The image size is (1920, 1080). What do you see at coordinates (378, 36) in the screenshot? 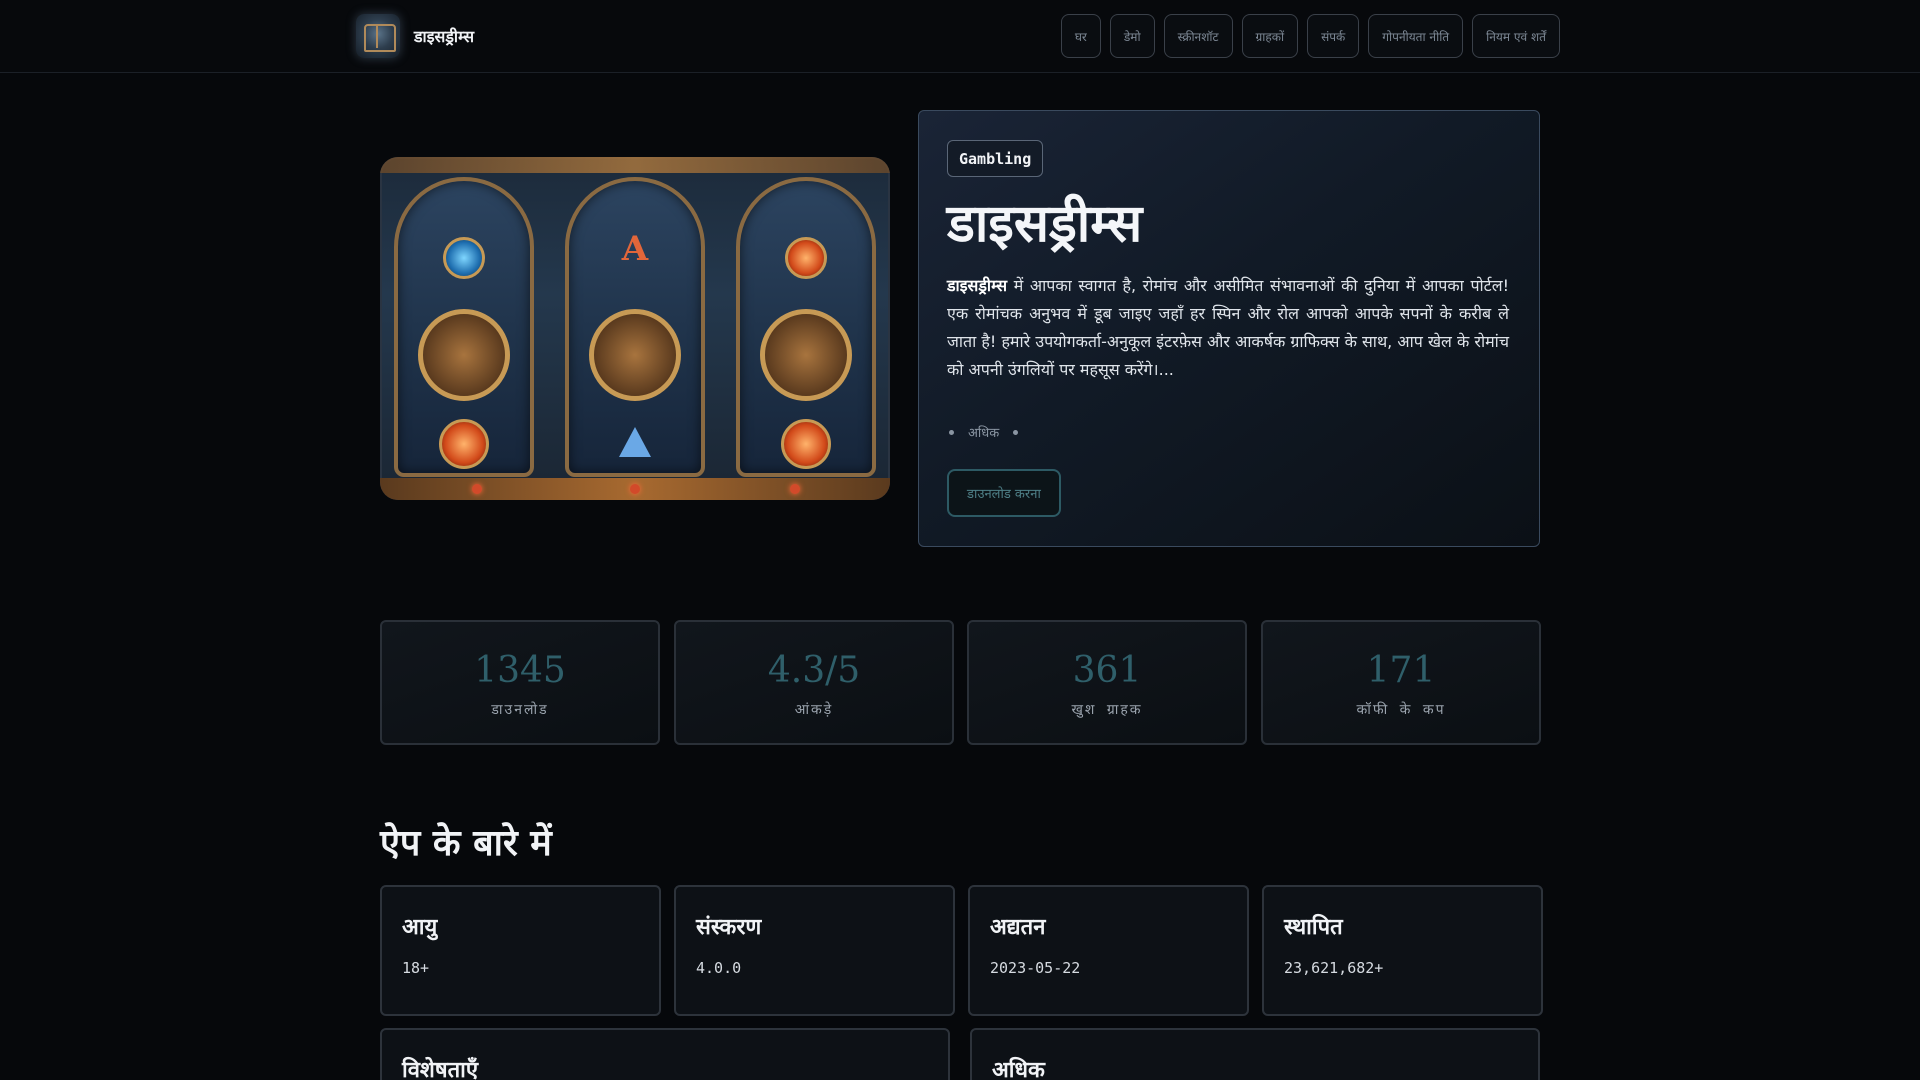
I see `brand-logo-icon` at bounding box center [378, 36].